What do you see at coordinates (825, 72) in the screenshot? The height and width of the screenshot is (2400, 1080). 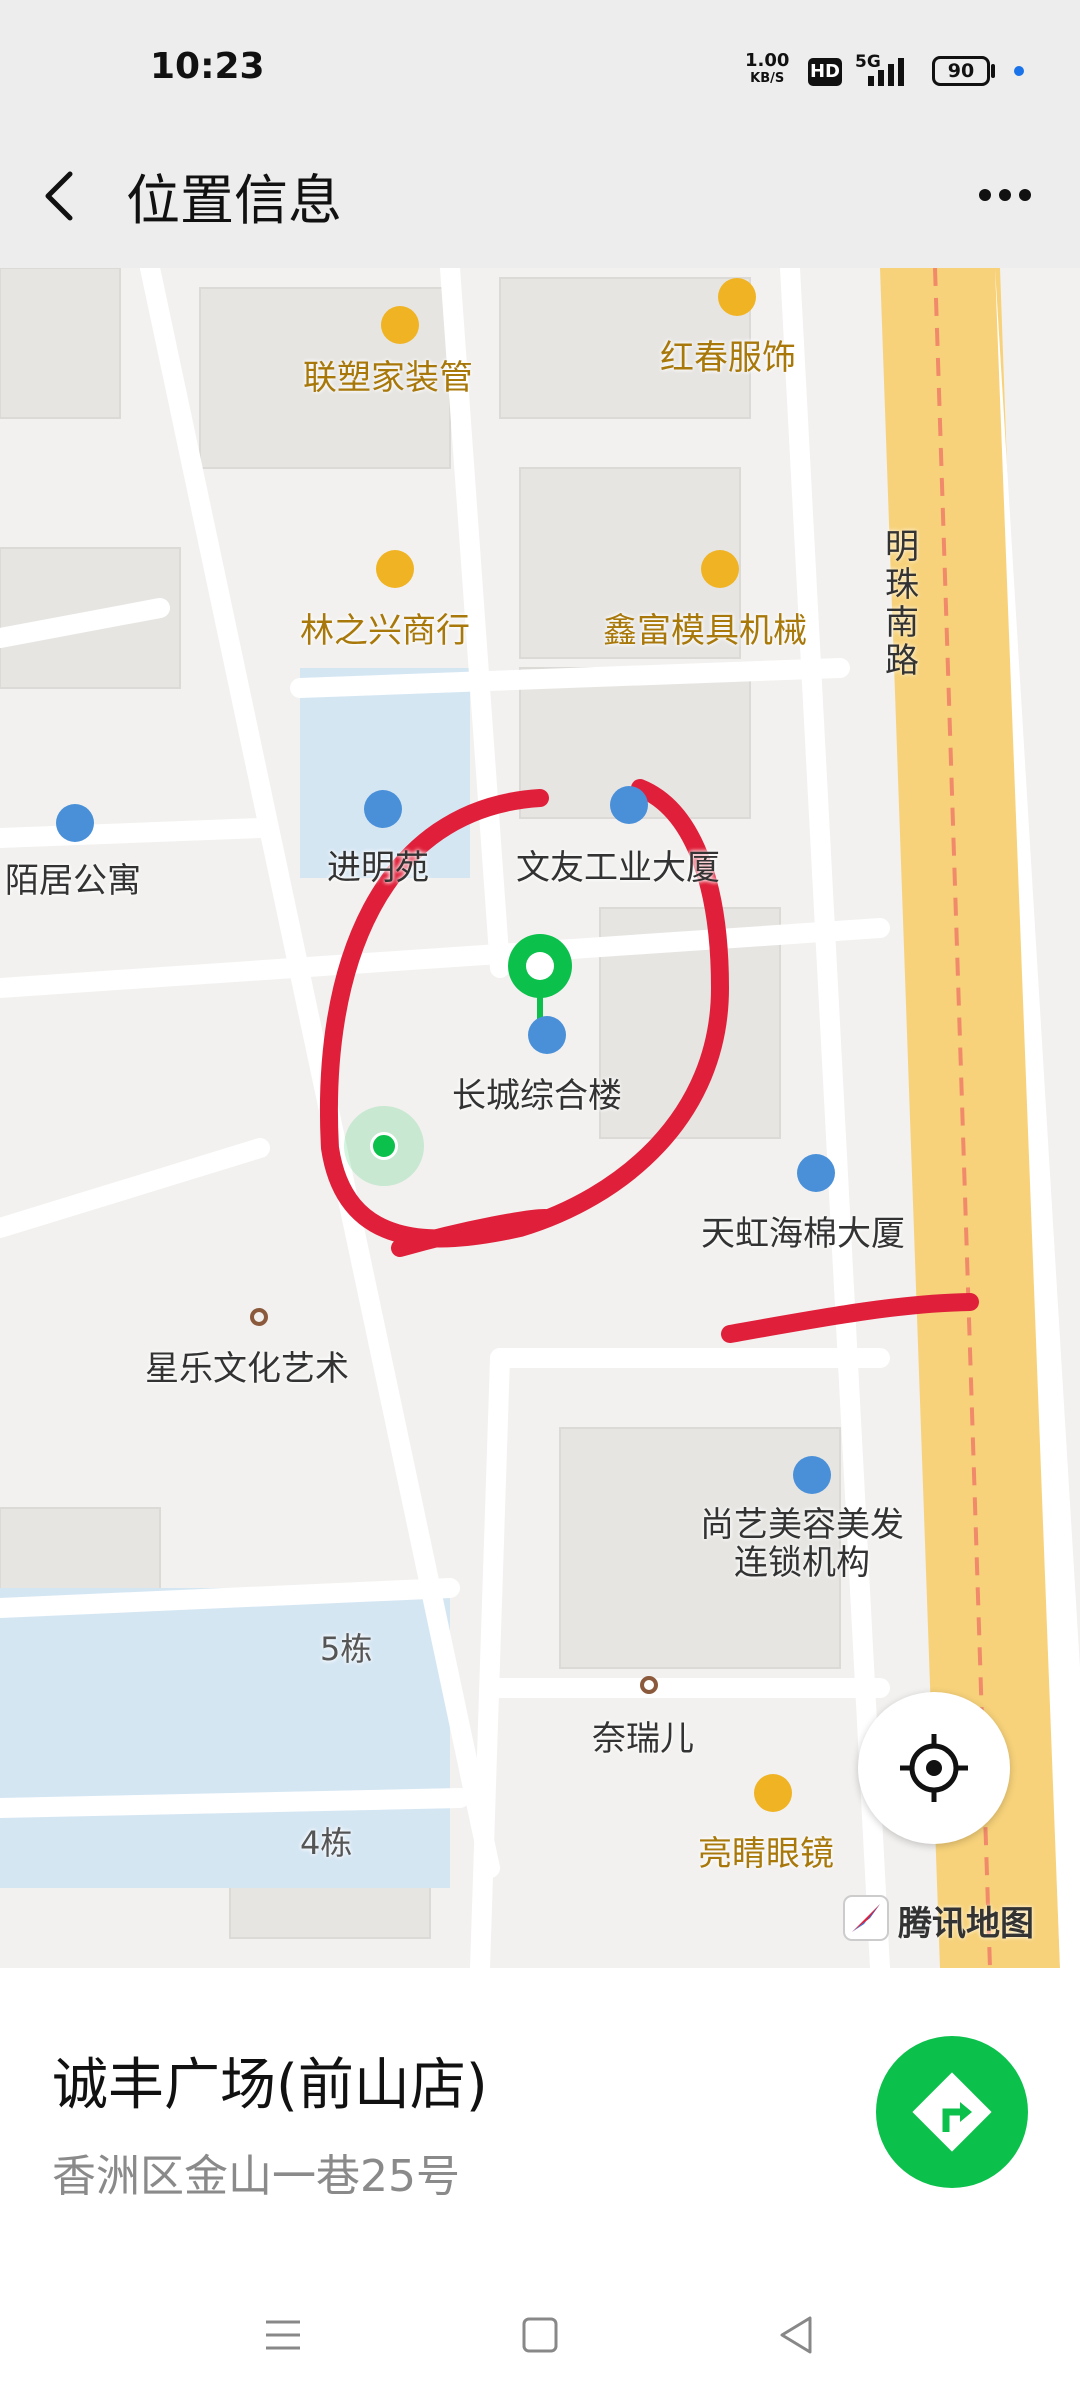 I see `hd-badge: HD` at bounding box center [825, 72].